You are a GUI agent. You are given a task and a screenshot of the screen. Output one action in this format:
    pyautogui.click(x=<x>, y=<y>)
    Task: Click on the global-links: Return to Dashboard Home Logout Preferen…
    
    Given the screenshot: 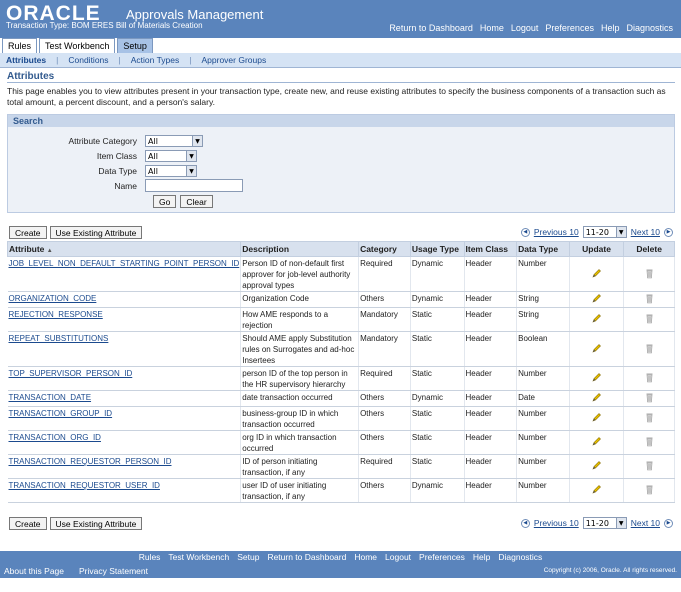 What is the action you would take?
    pyautogui.click(x=531, y=28)
    